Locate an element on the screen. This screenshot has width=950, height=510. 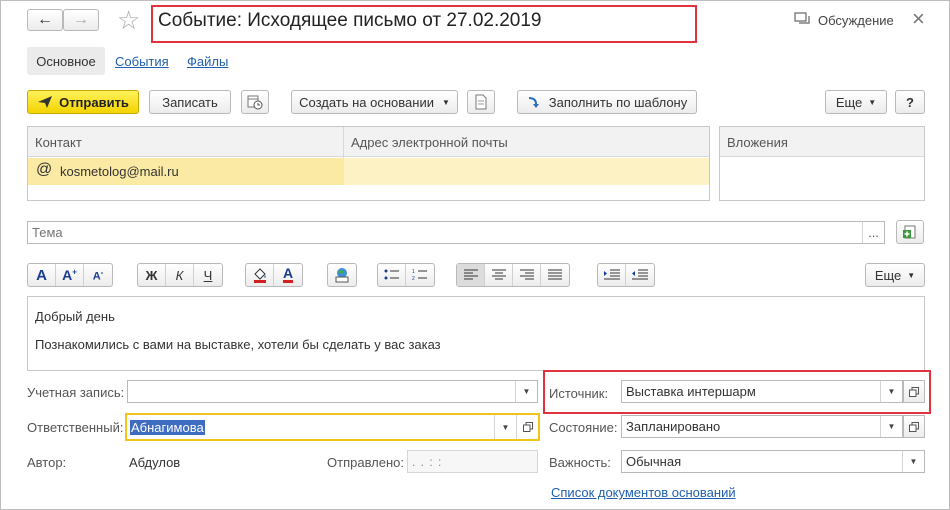
align-group is located at coordinates (513, 275).